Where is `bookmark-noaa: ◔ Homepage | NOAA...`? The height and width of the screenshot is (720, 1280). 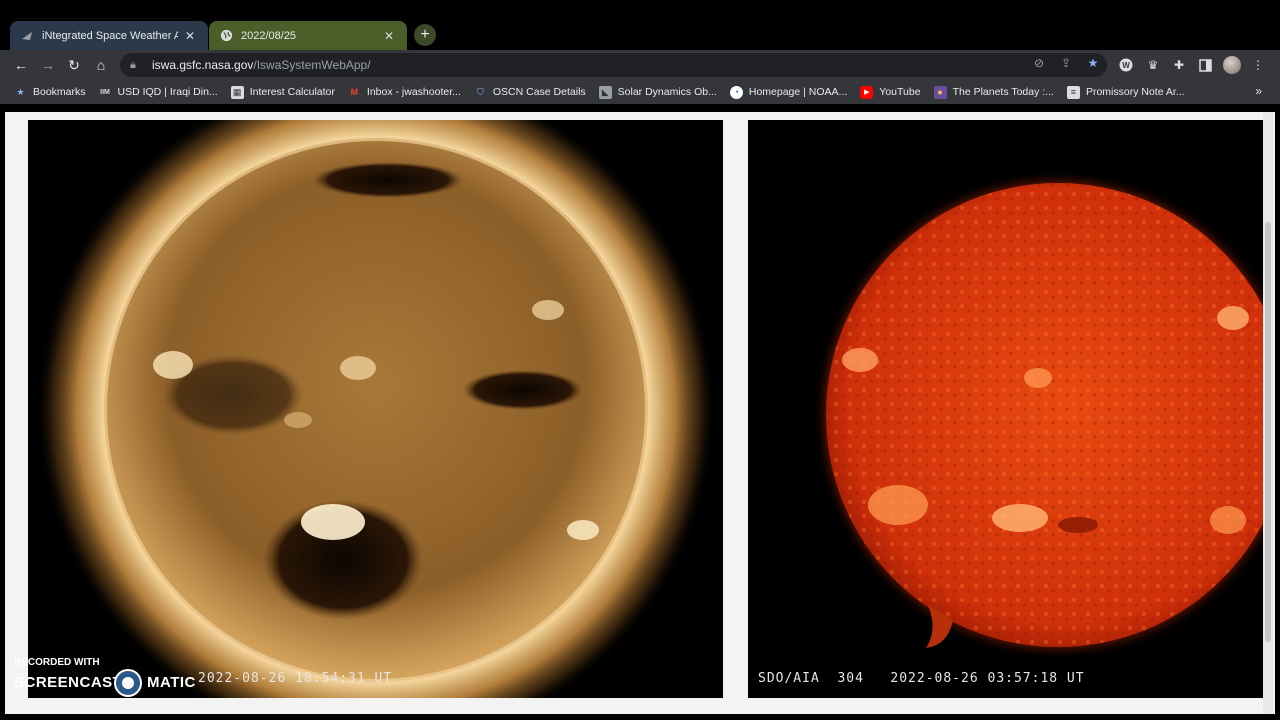 bookmark-noaa: ◔ Homepage | NOAA... is located at coordinates (788, 92).